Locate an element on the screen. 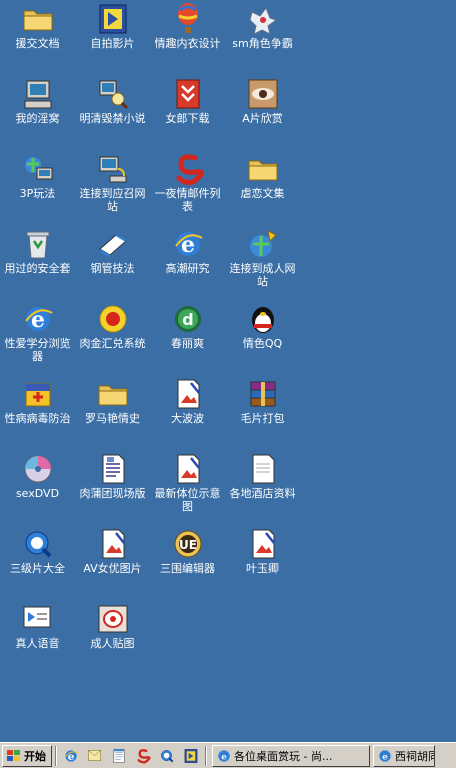 This screenshot has width=456, height=768. taskbar: 开始 e e 各位桌面赏玩 - 尚... e 西祠胡同 - is located at coordinates (228, 755).